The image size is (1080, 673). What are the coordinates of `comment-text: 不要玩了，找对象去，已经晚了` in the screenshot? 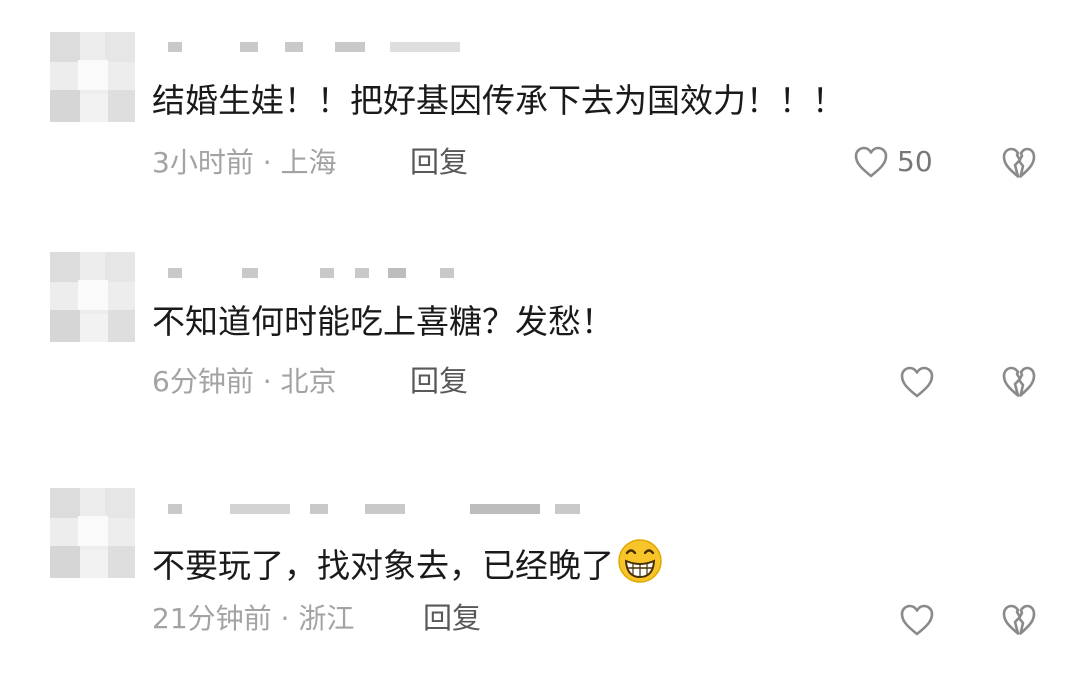 It's located at (408, 566).